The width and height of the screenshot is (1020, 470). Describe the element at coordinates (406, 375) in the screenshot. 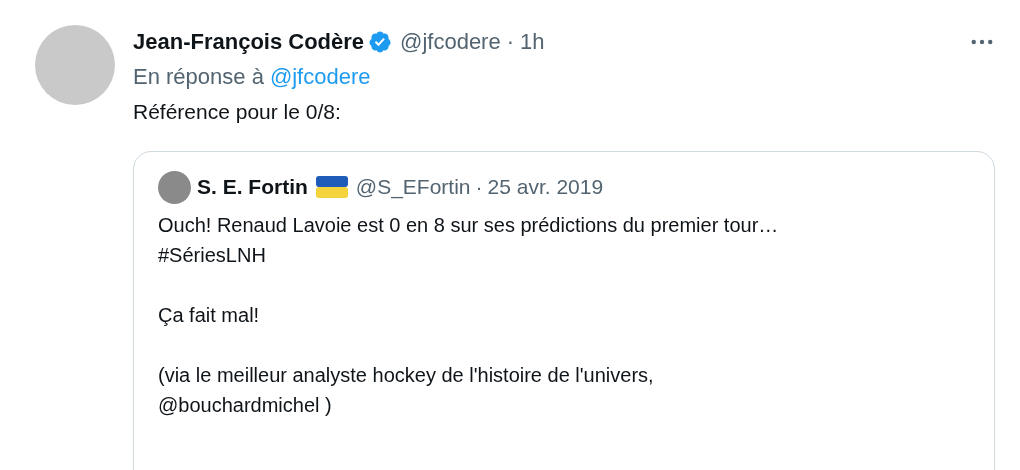

I see `quoted-tweet-text: (via le meilleur analyste hockey de l'histoire de l'univers,` at that location.